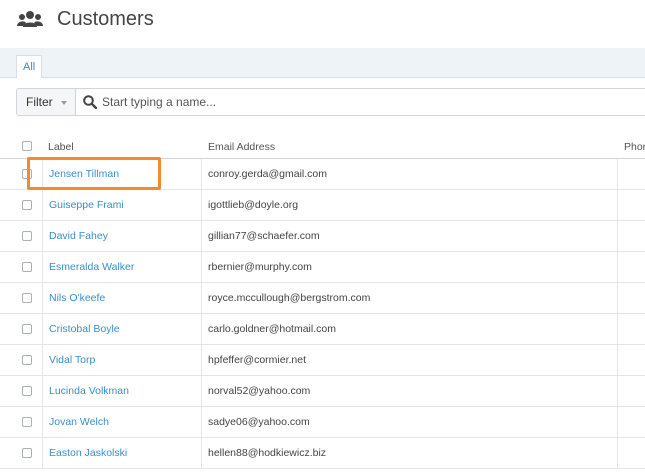 This screenshot has width=645, height=476. What do you see at coordinates (322, 205) in the screenshot?
I see `table-row: Guiseppe Frami igottlieb@doyle.org` at bounding box center [322, 205].